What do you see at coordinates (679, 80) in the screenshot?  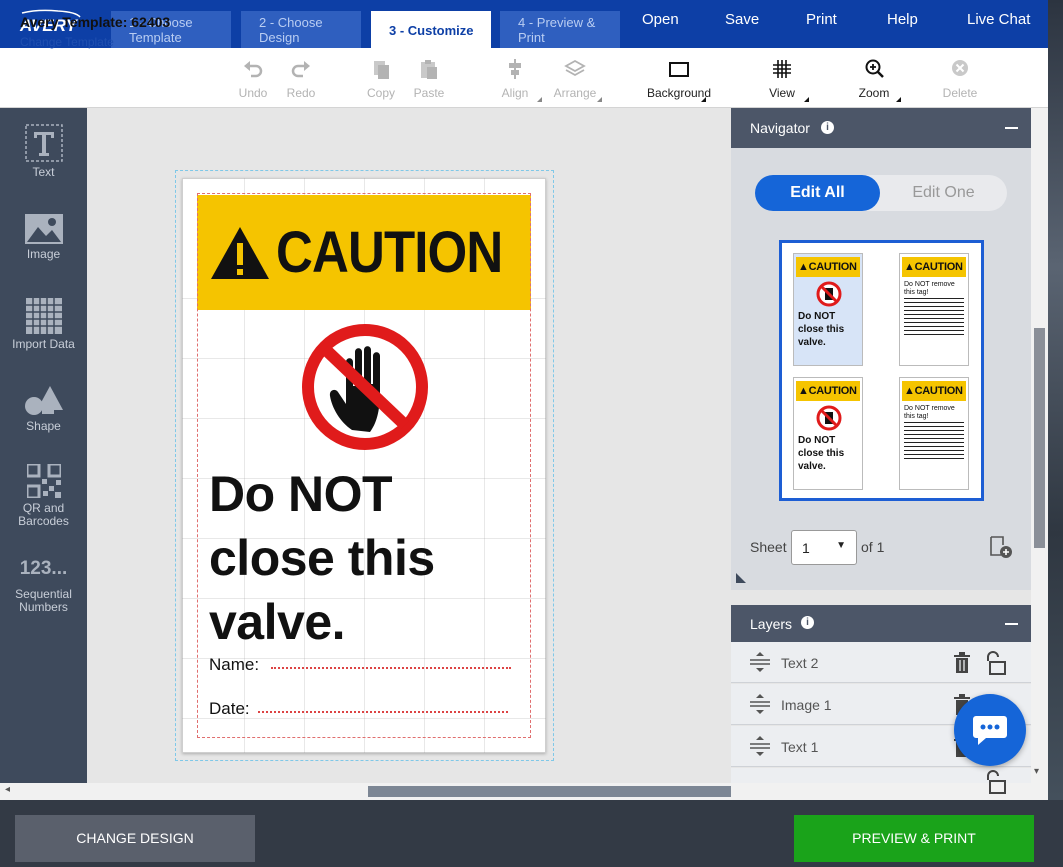 I see `background-button: Background` at bounding box center [679, 80].